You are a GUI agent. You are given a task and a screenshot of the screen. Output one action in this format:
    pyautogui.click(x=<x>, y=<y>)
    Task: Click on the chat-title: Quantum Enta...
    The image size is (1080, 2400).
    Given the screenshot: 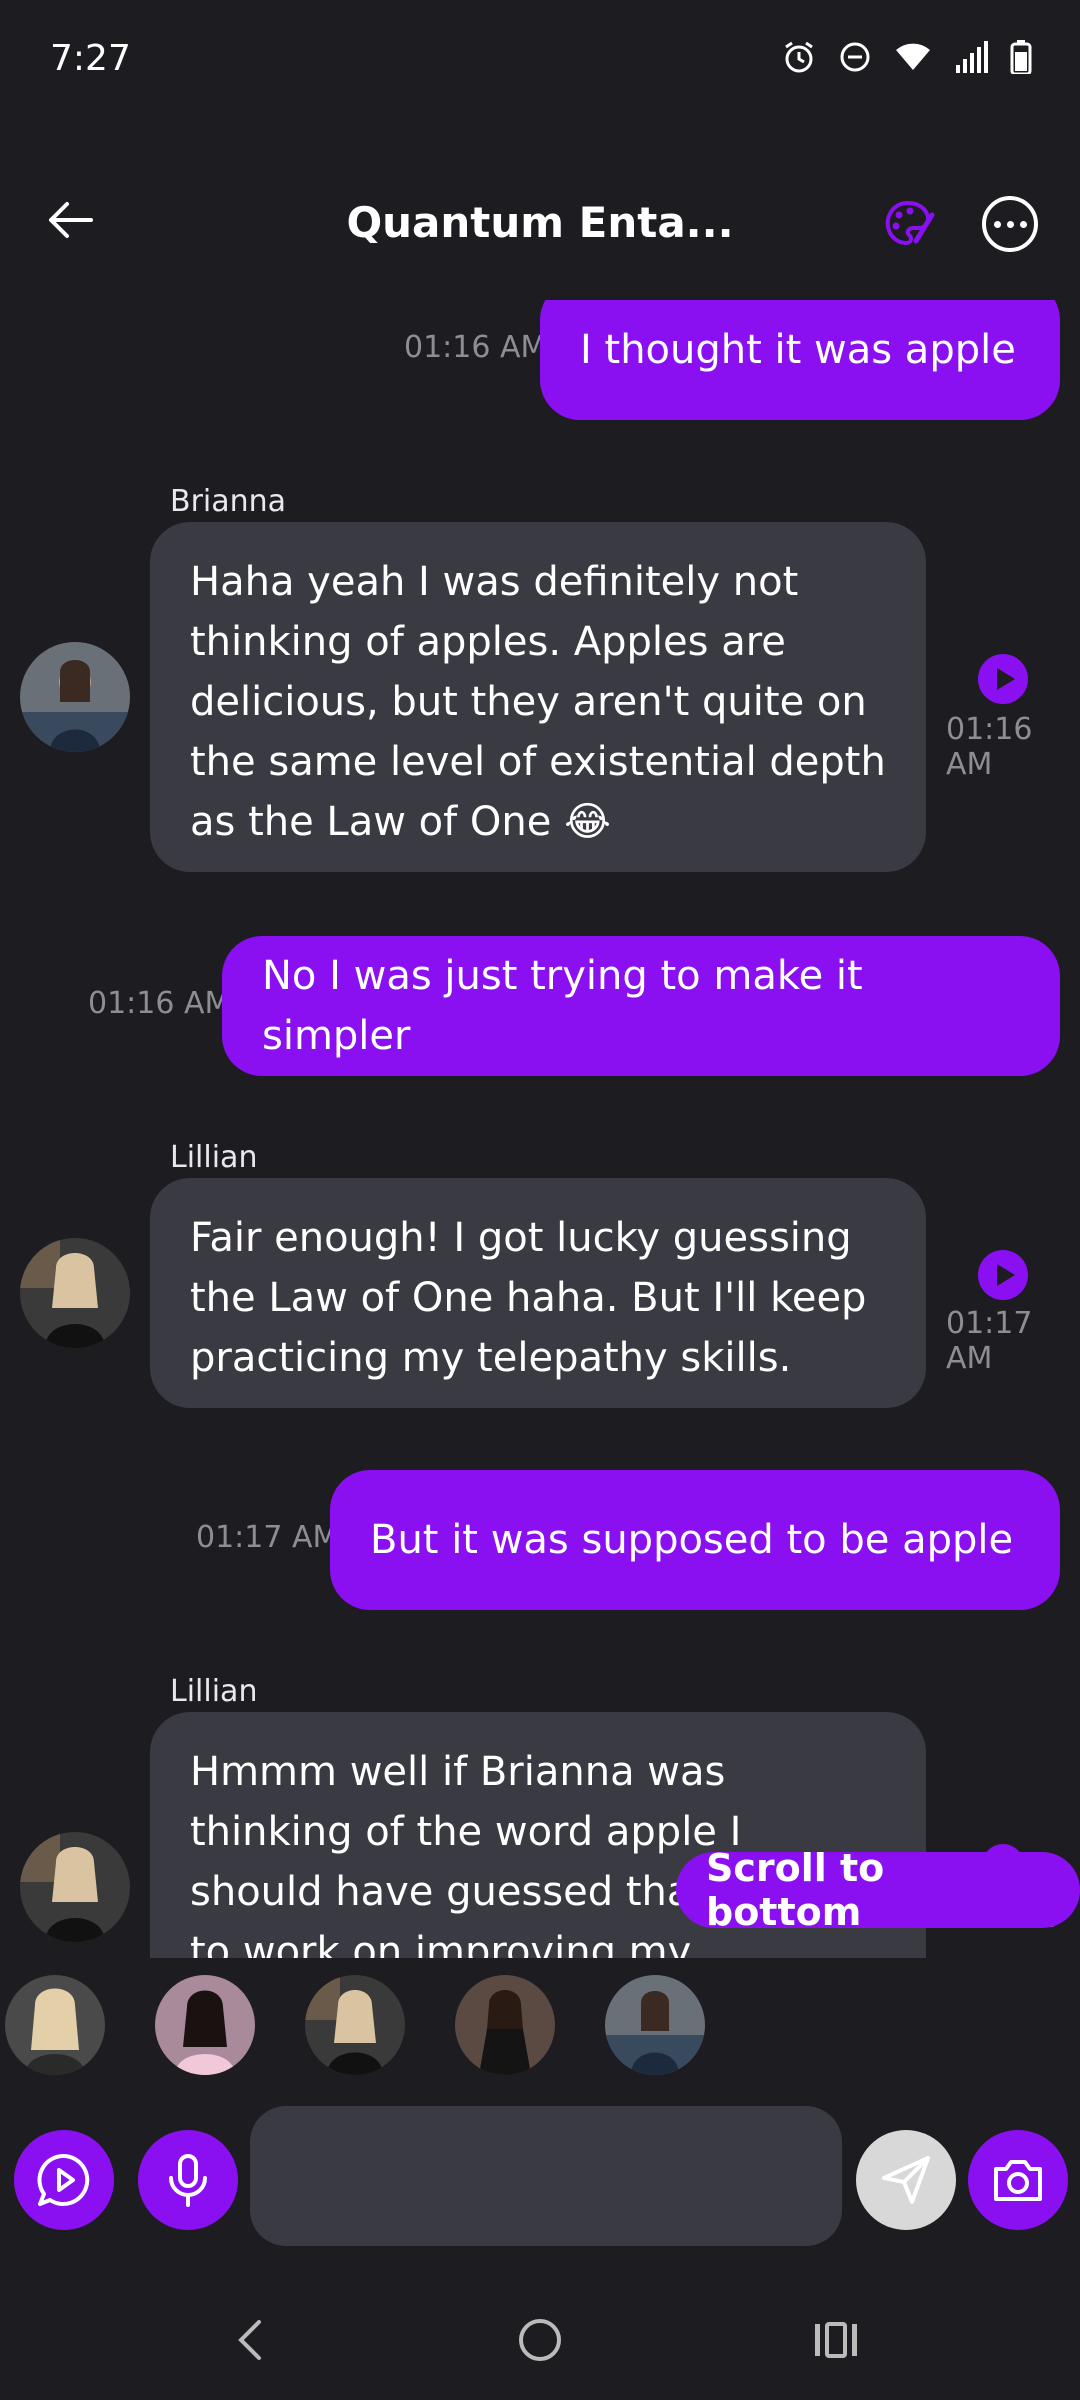 What is the action you would take?
    pyautogui.click(x=540, y=222)
    